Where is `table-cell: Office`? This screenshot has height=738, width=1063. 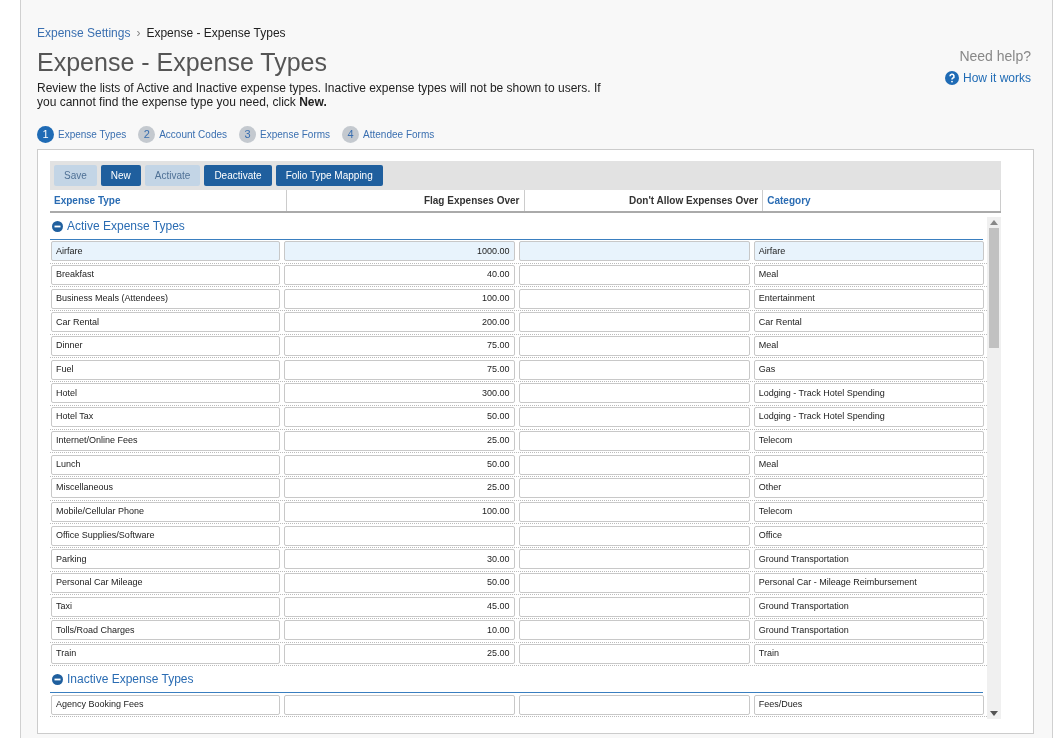
table-cell: Office is located at coordinates (868, 535).